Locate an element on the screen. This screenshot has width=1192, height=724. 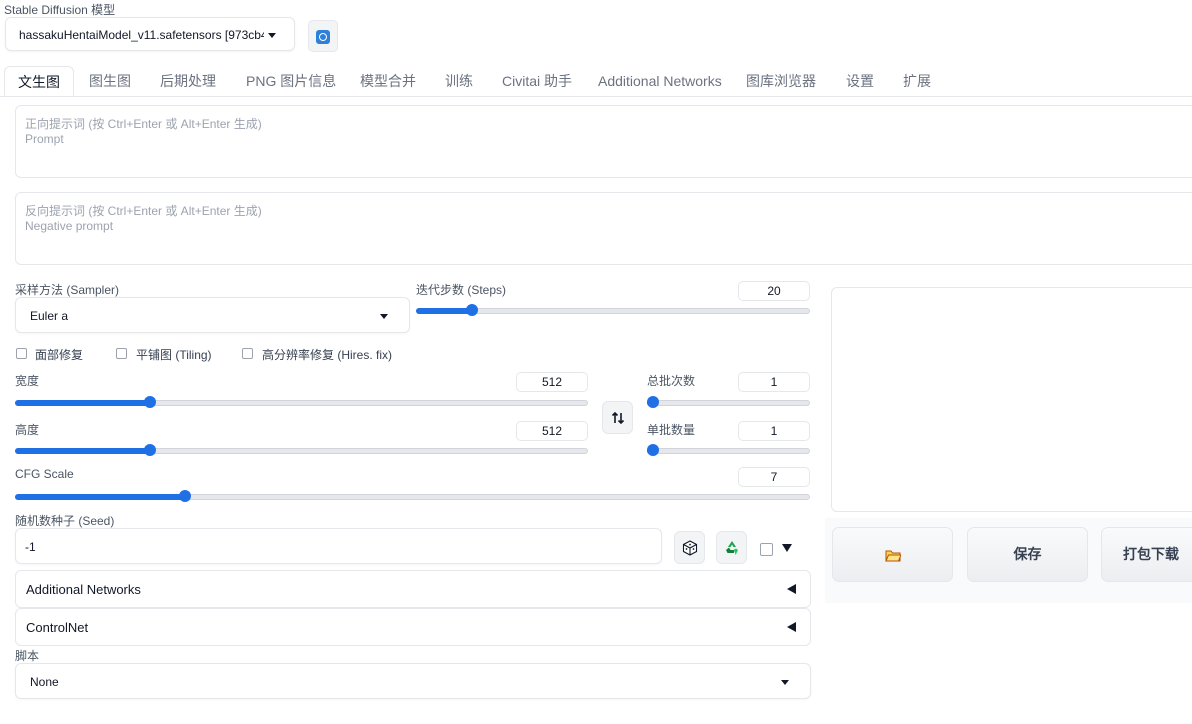
steps-input: 20 is located at coordinates (774, 291).